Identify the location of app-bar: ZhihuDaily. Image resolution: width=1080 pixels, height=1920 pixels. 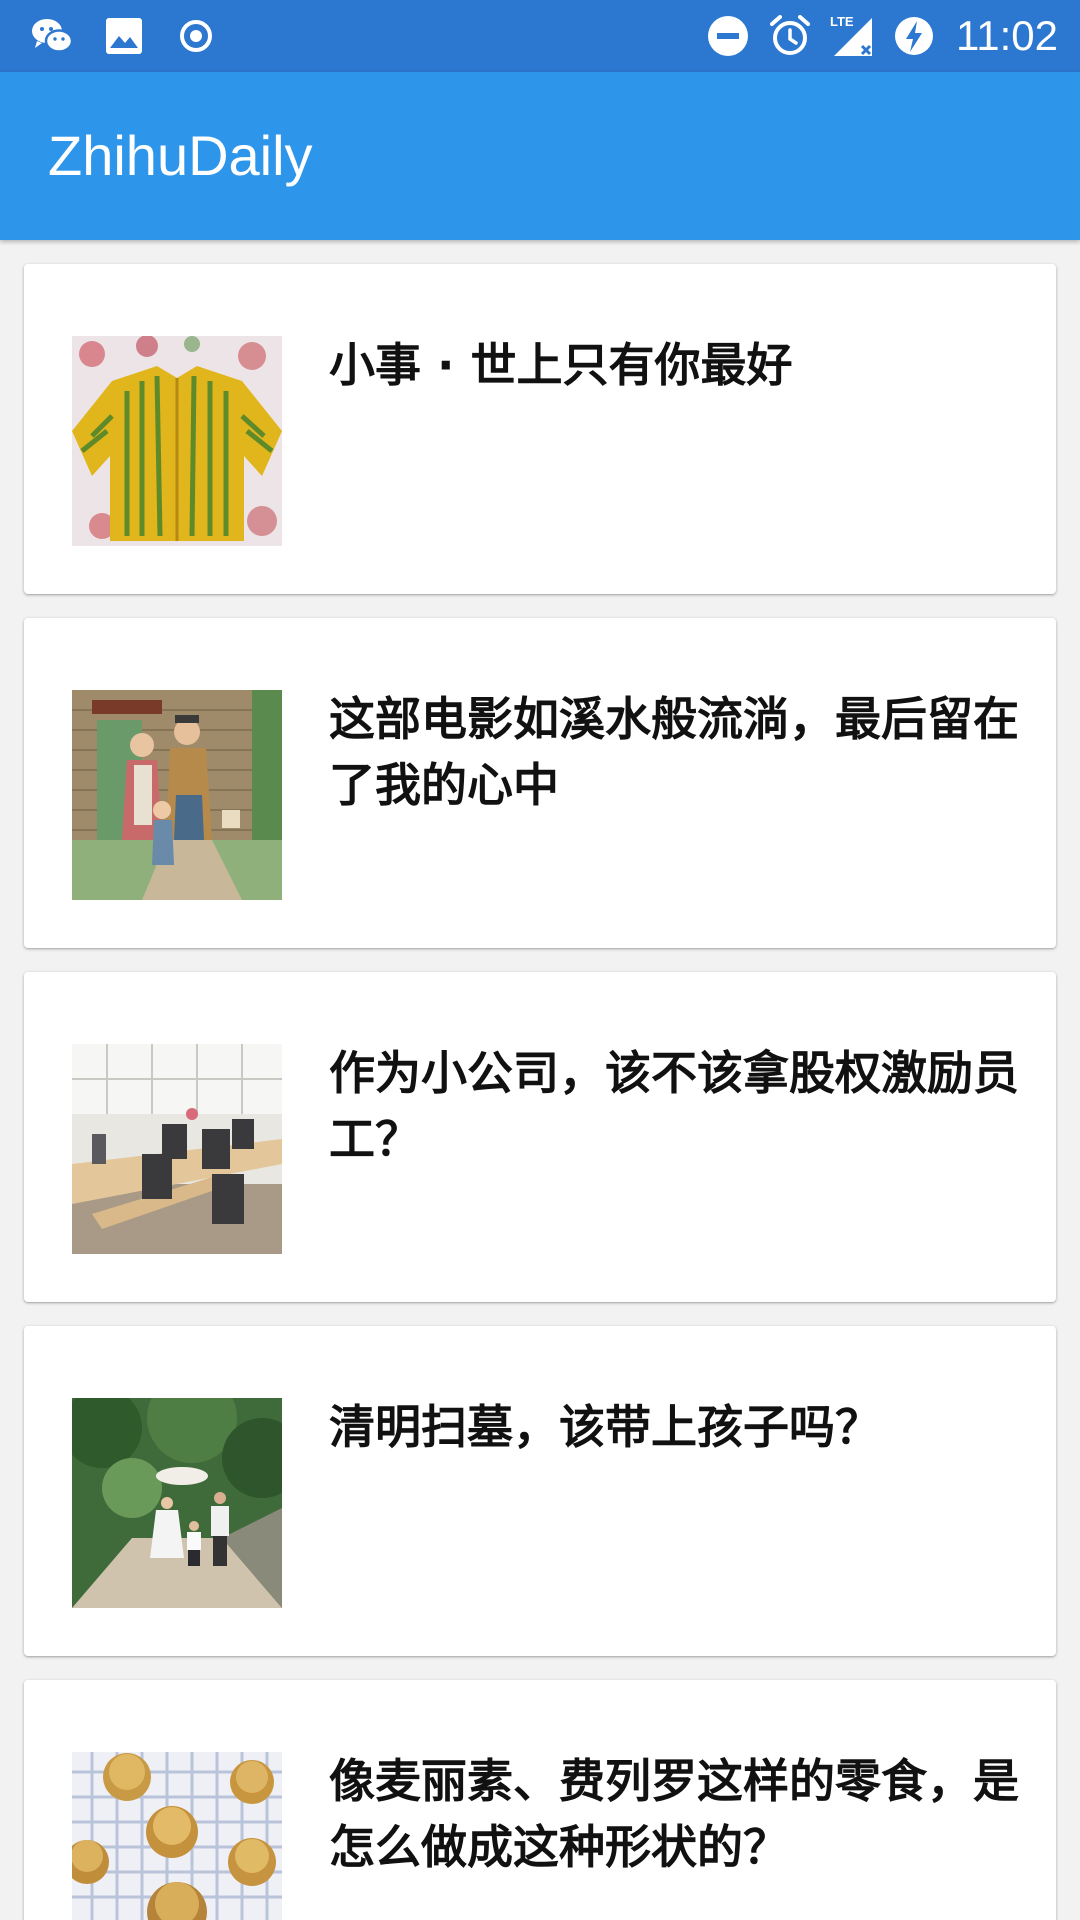
(540, 156).